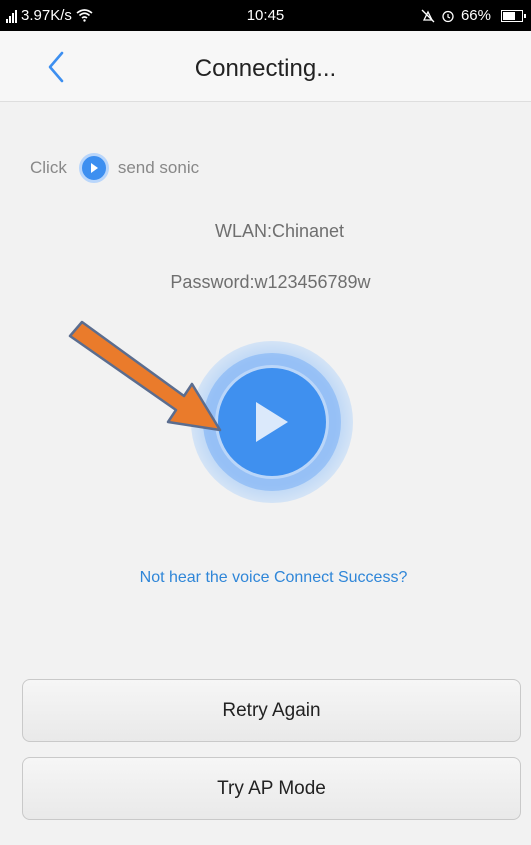 The height and width of the screenshot is (845, 531). I want to click on mute-icon, so click(428, 15).